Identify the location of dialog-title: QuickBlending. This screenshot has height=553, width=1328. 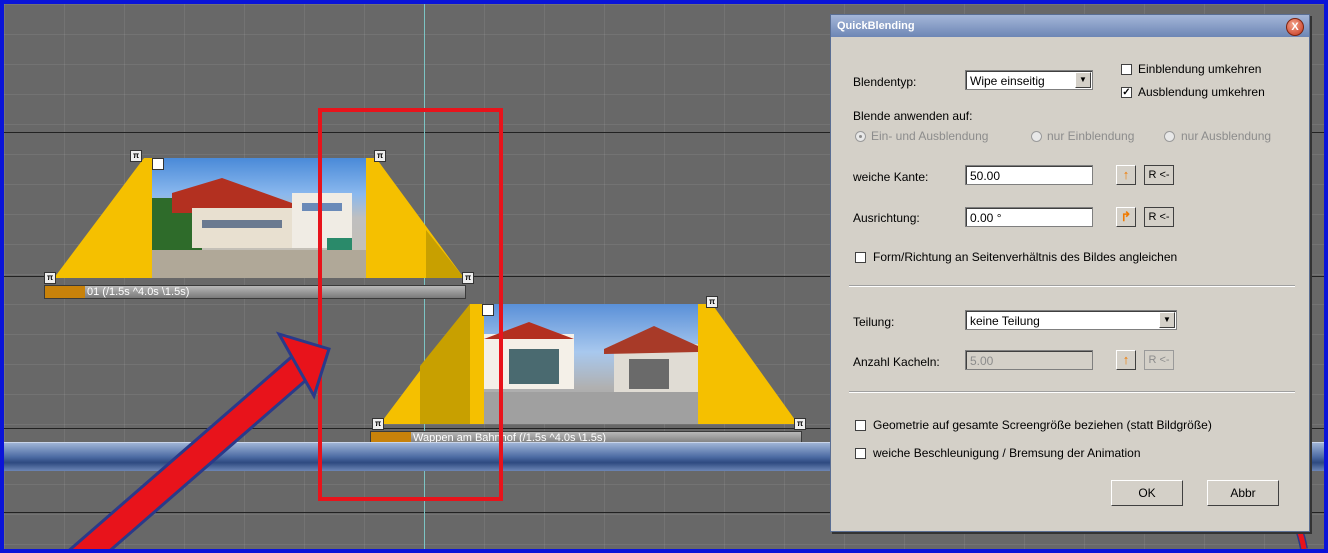
(876, 26).